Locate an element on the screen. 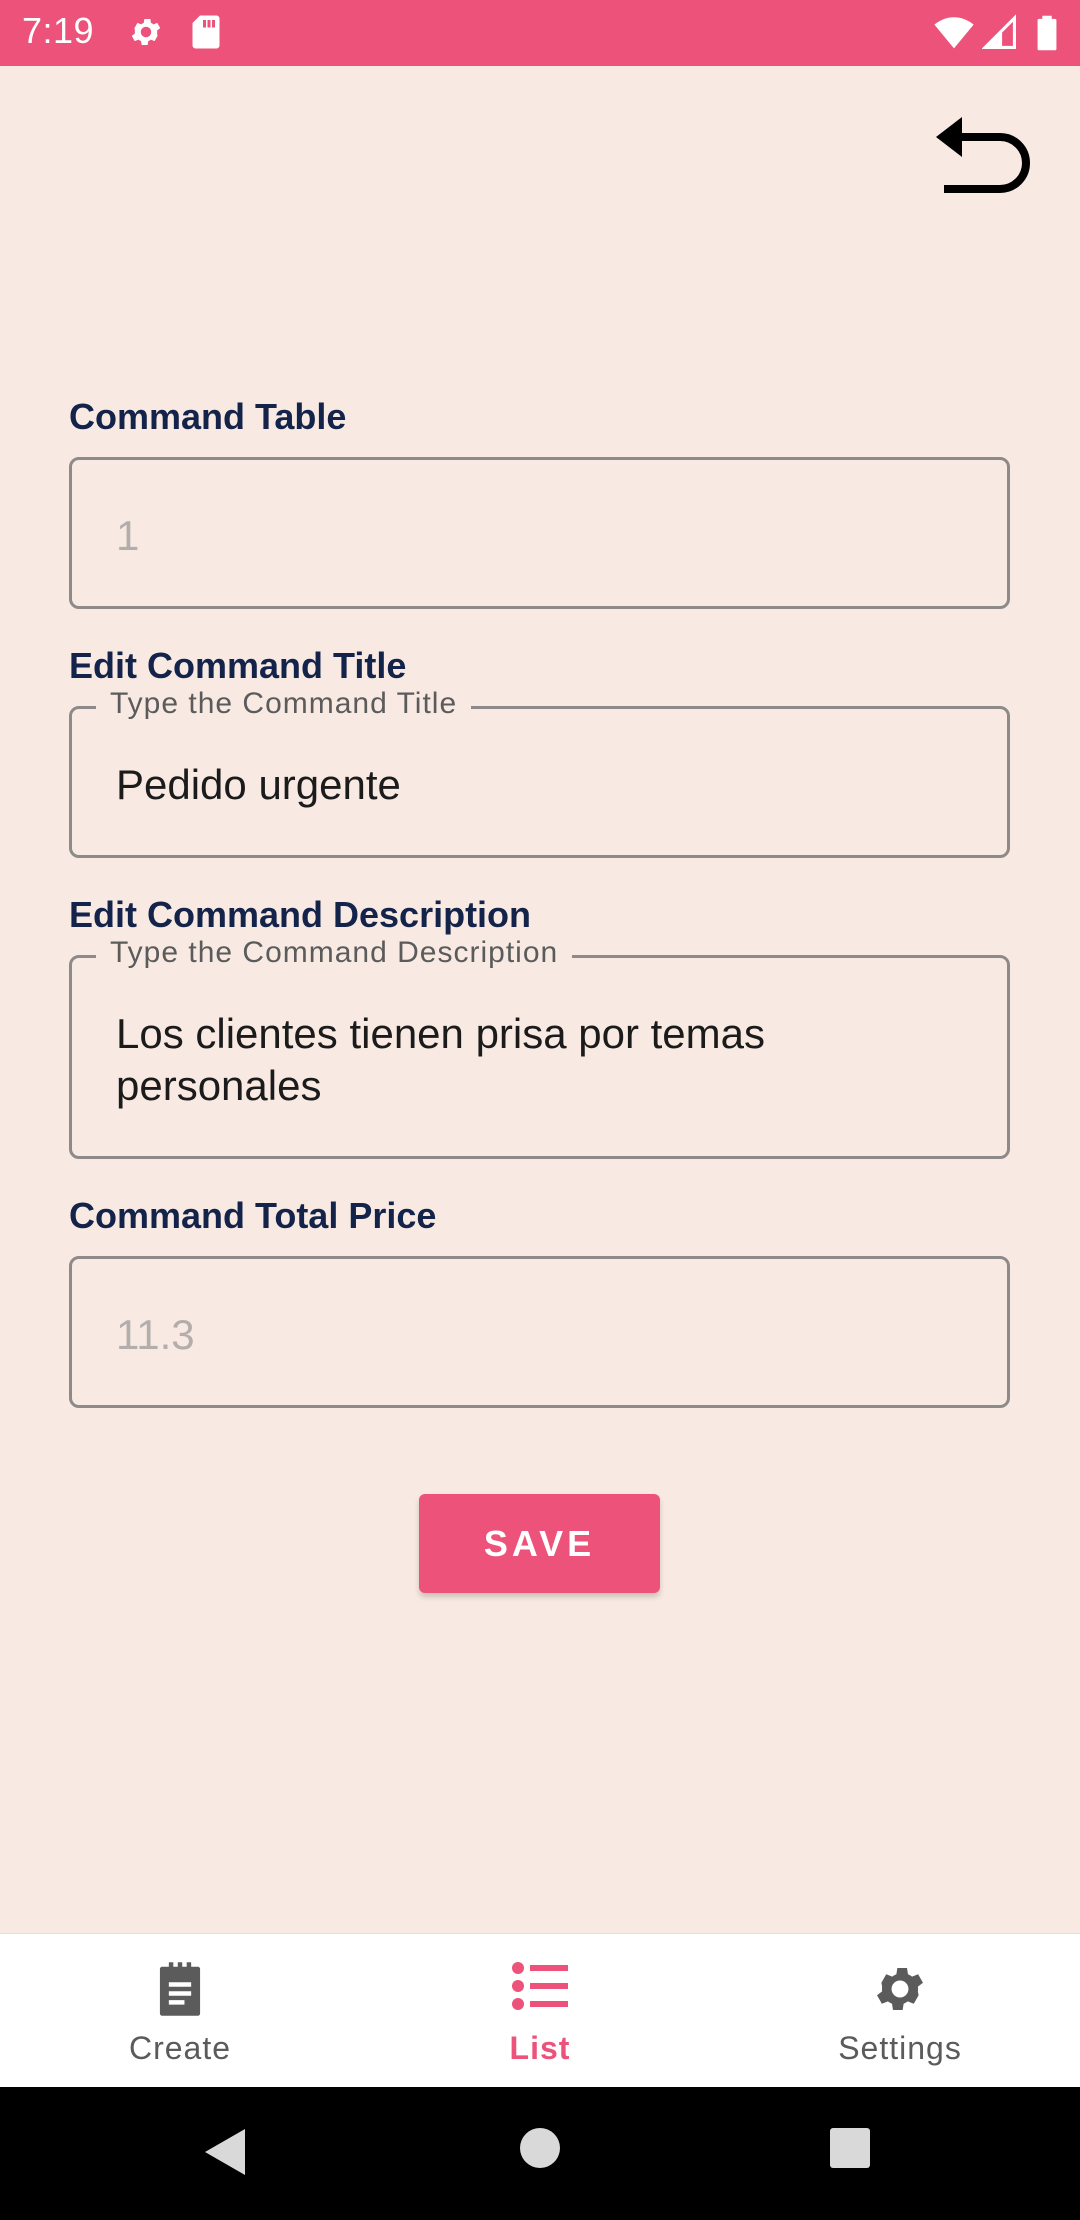 The height and width of the screenshot is (2220, 1080). command-table-value: 1 is located at coordinates (128, 535).